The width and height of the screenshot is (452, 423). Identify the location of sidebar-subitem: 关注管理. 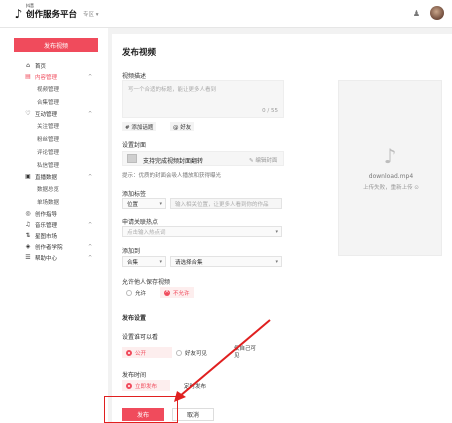
(54, 125).